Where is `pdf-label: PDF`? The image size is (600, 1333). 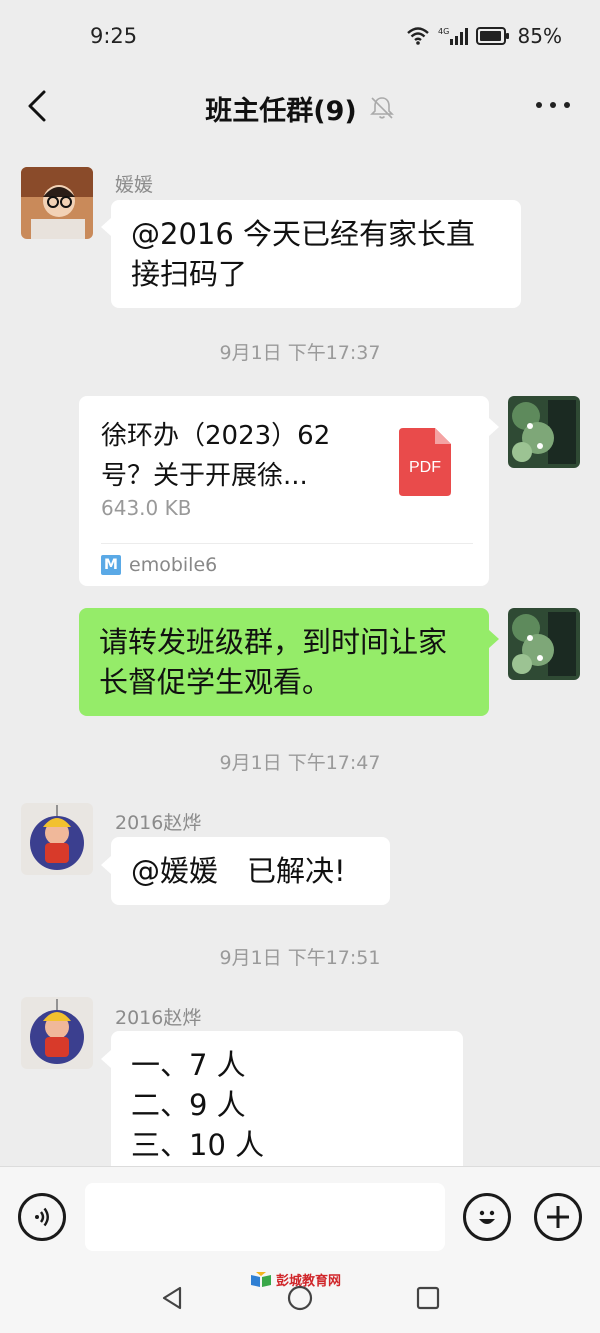 pdf-label: PDF is located at coordinates (425, 467).